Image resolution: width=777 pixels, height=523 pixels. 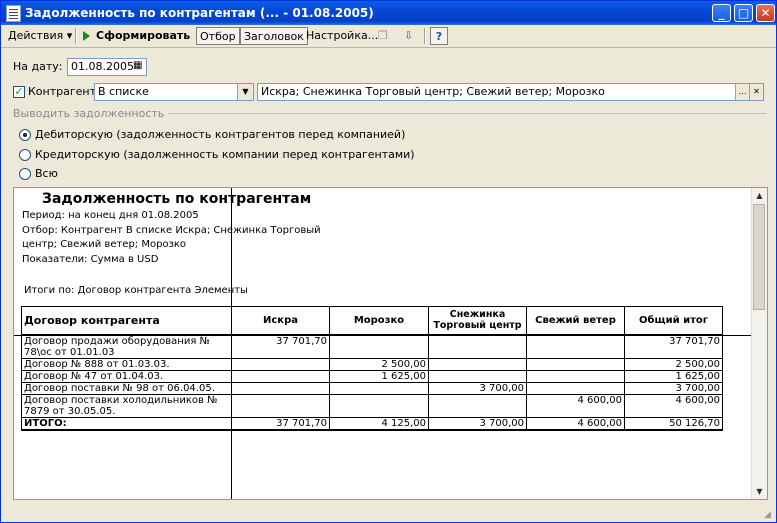 What do you see at coordinates (64, 91) in the screenshot?
I see `counterparty-label: Контрагент:` at bounding box center [64, 91].